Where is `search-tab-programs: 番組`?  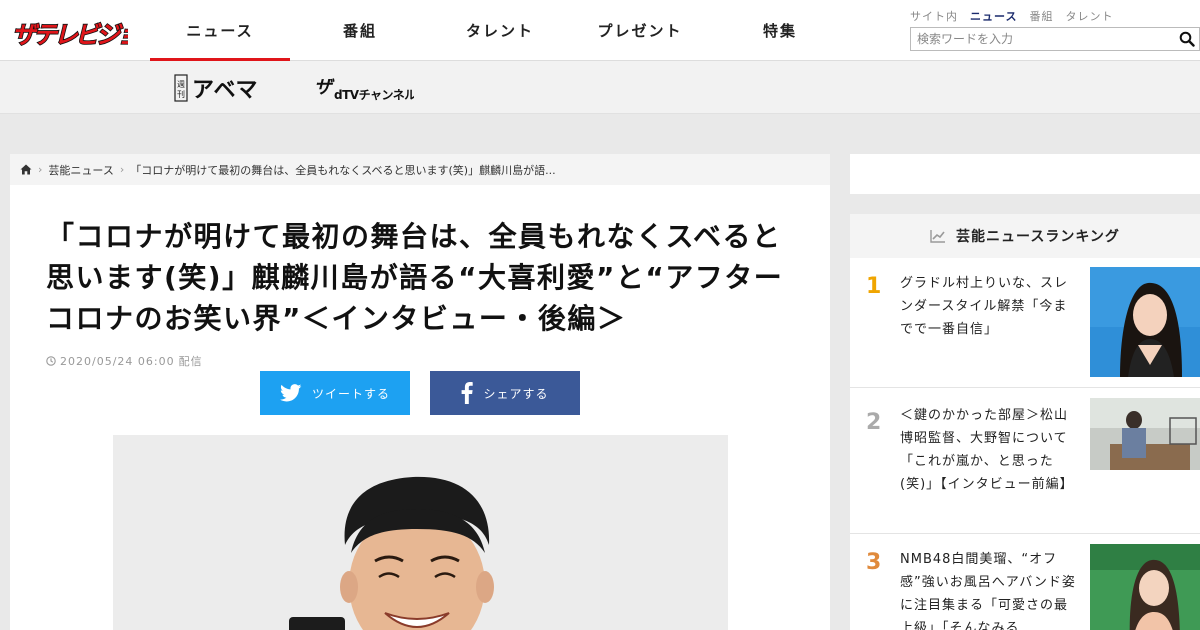 search-tab-programs: 番組 is located at coordinates (1041, 16).